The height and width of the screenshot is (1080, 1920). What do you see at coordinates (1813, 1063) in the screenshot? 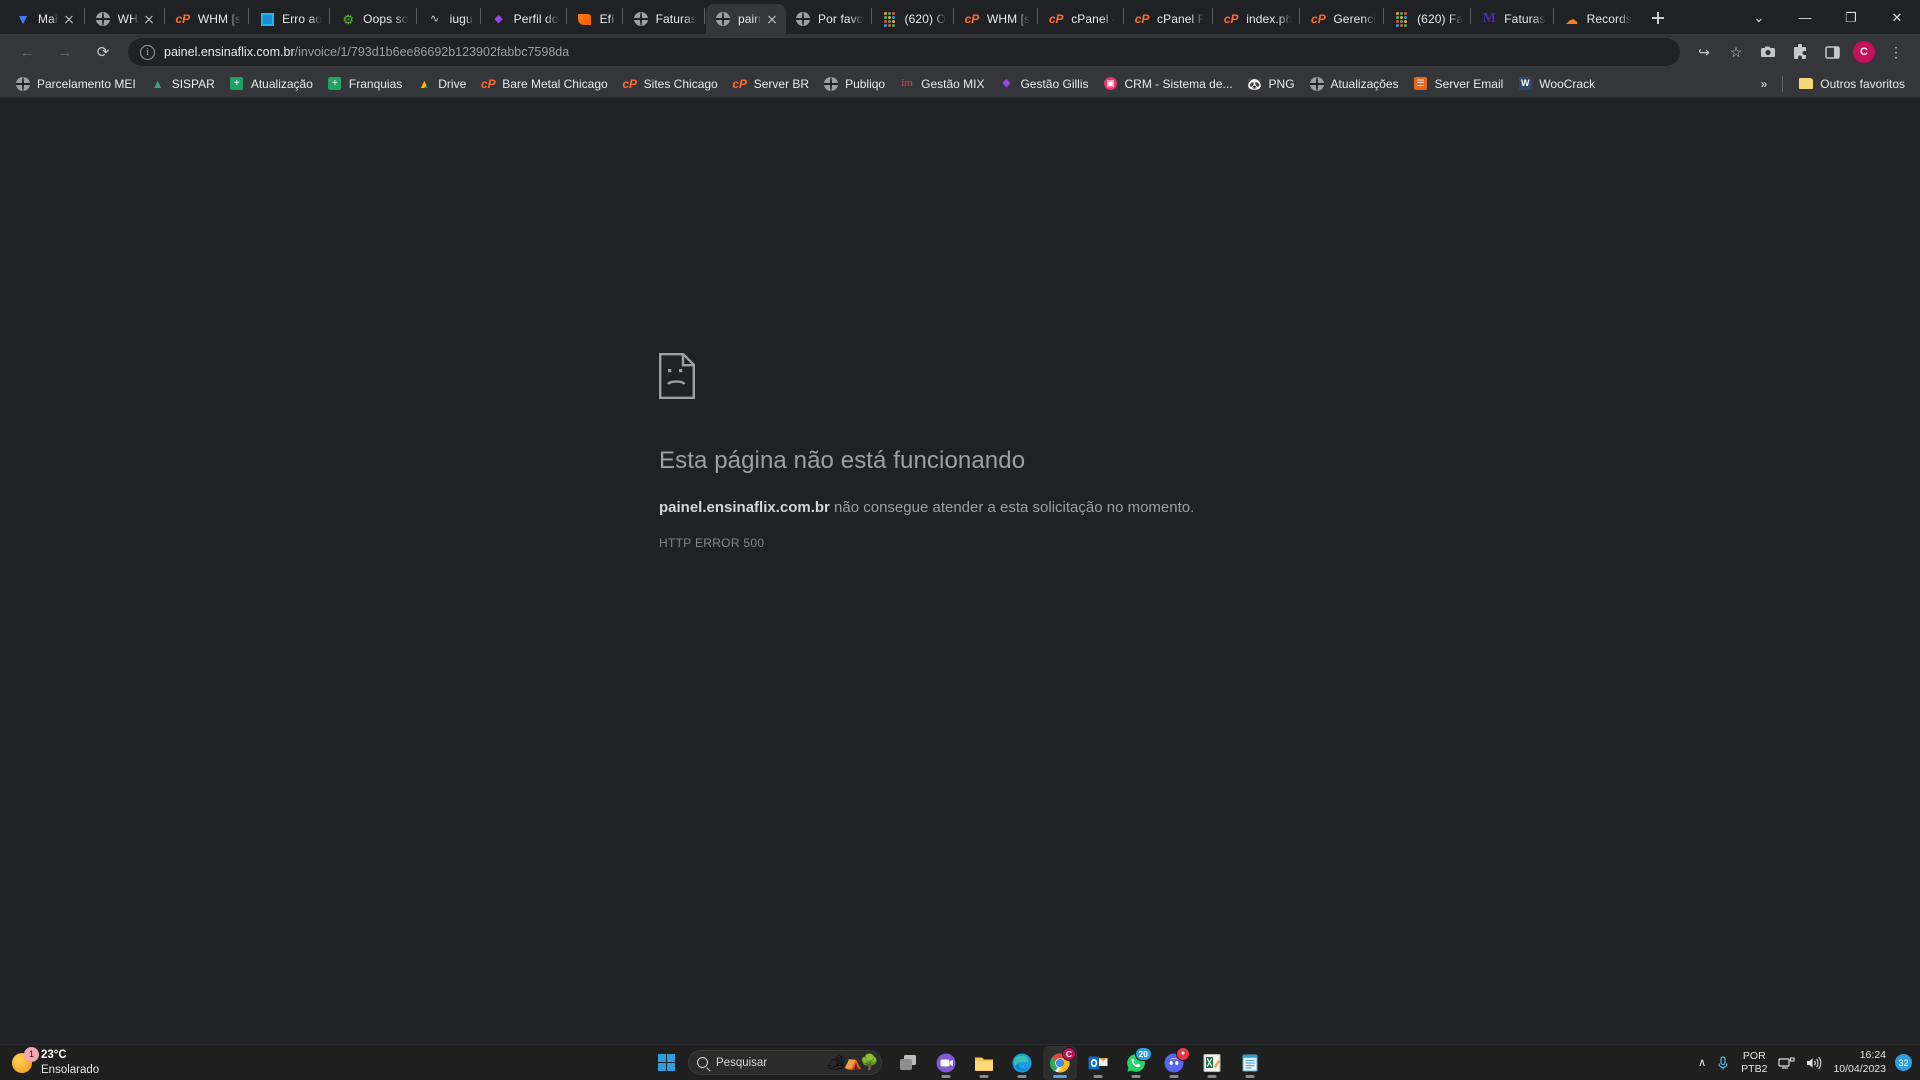
I see `volume-icon` at bounding box center [1813, 1063].